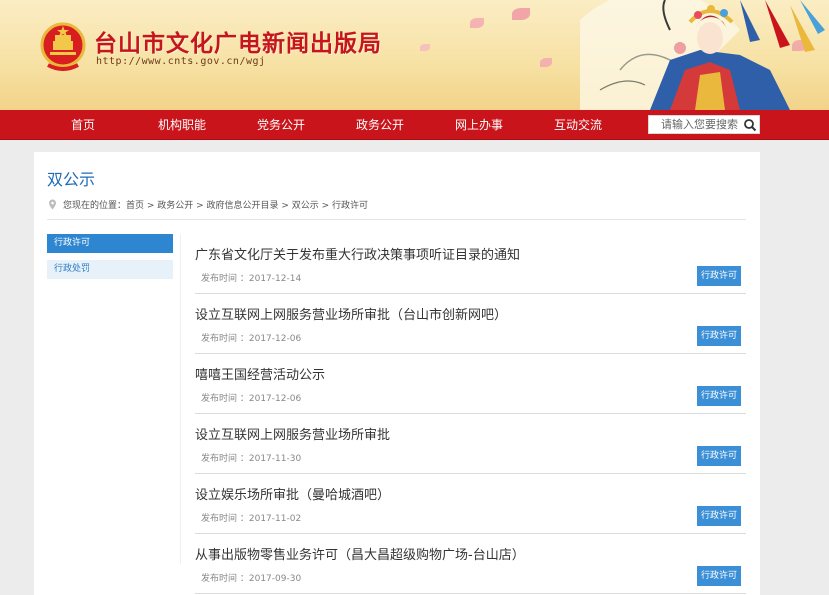 This screenshot has height=595, width=829. I want to click on main-nav: 首页 机构职能 党务公开 政务公开 网上办事 互动交流, so click(414, 125).